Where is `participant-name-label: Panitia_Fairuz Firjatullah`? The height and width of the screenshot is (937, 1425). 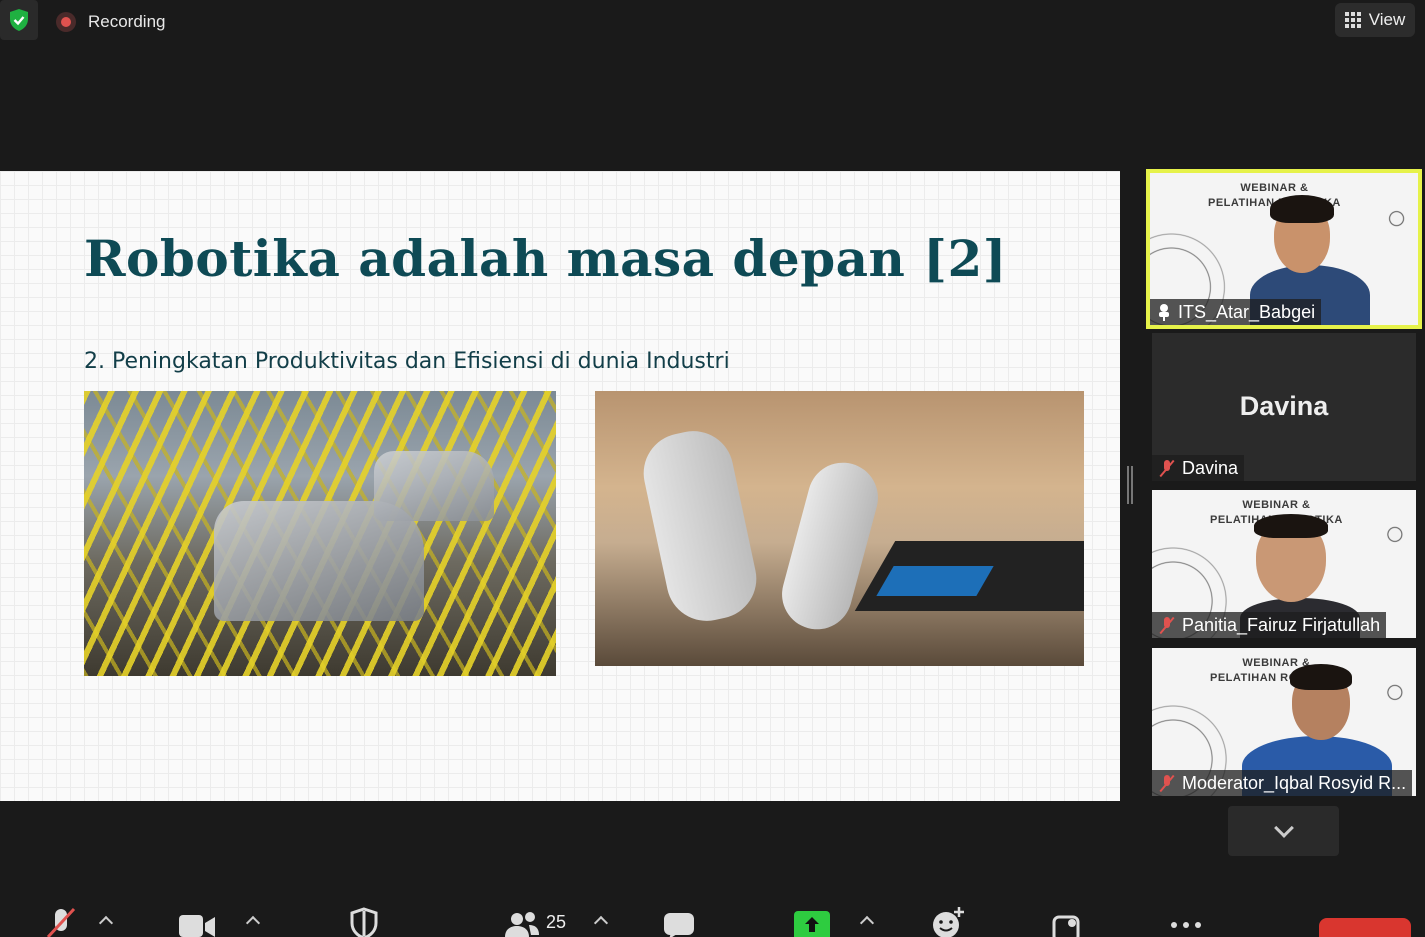
participant-name-label: Panitia_Fairuz Firjatullah is located at coordinates (1269, 625).